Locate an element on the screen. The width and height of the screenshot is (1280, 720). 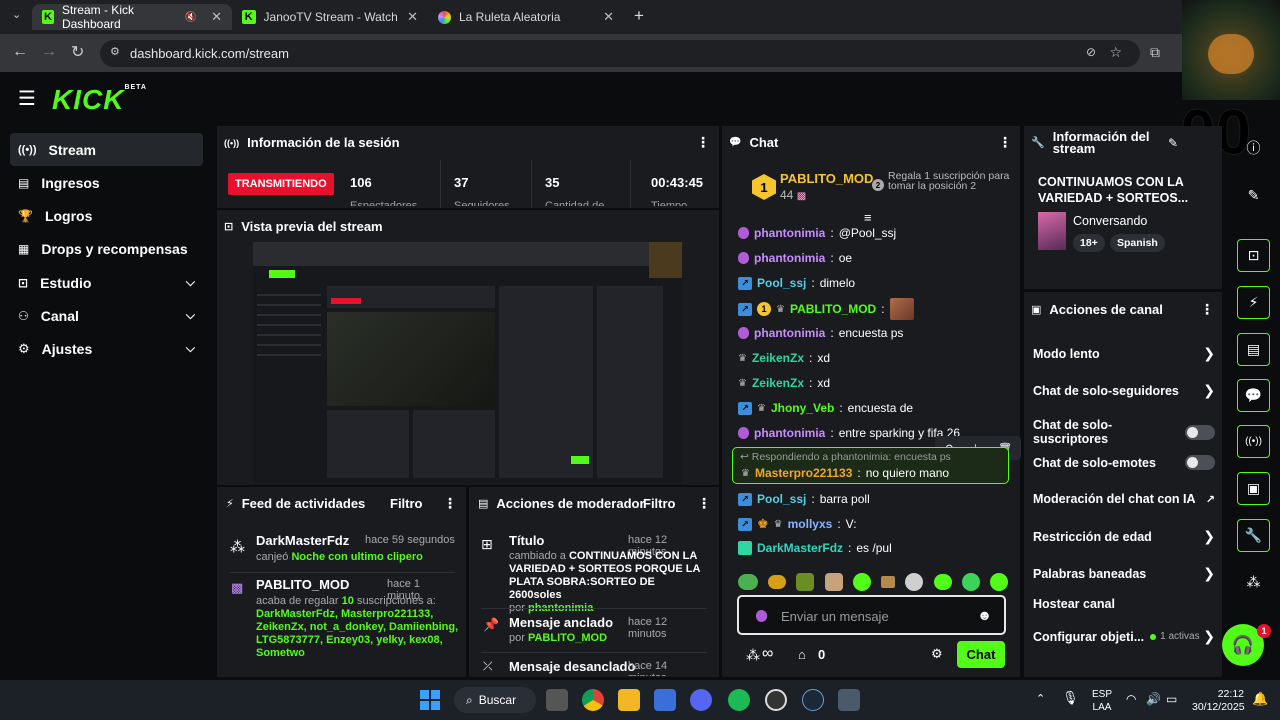
address-bar: ⚙ dashboard.kick.com/stream ⊘ ☆ is located at coordinates (620, 53).